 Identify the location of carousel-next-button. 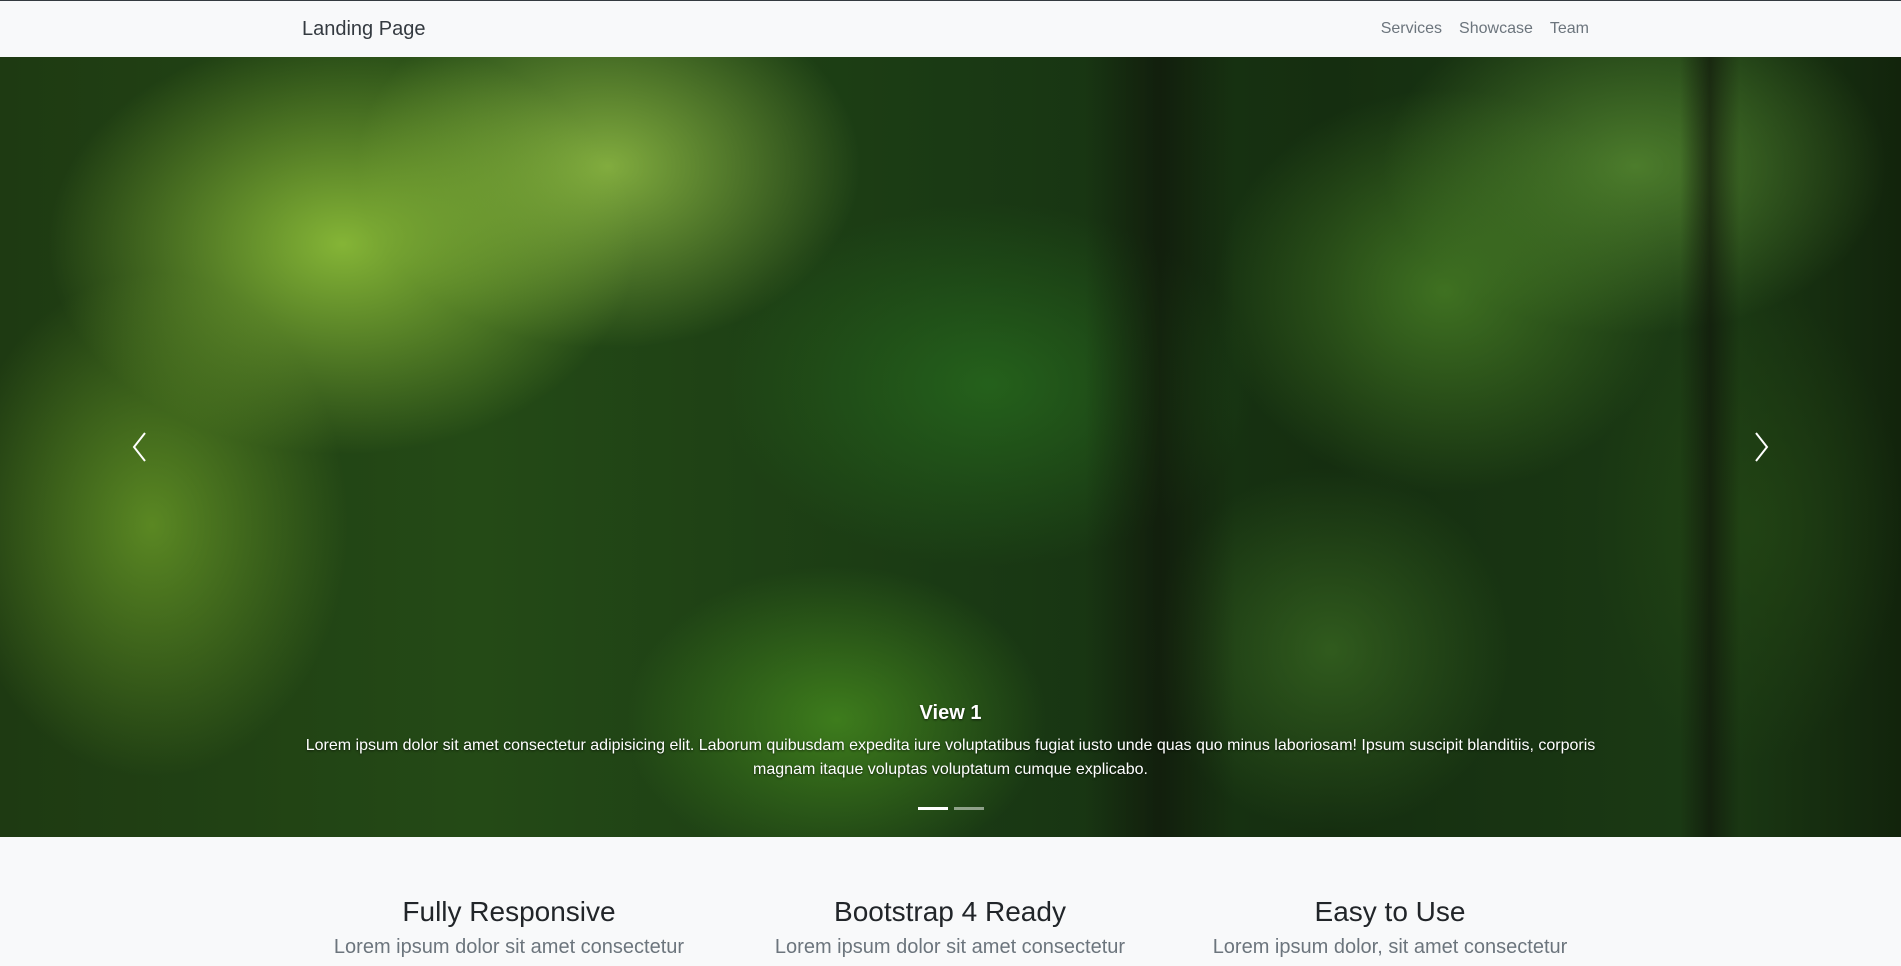
(1761, 447).